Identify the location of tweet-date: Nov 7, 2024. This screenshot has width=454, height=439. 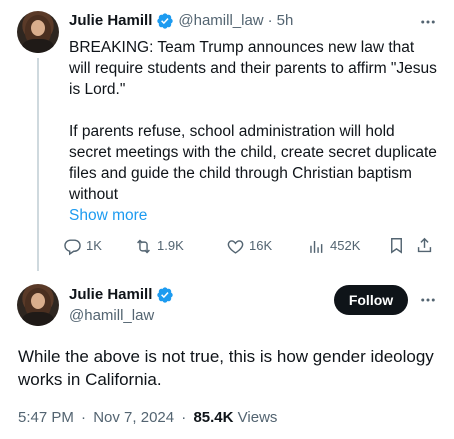
(133, 417).